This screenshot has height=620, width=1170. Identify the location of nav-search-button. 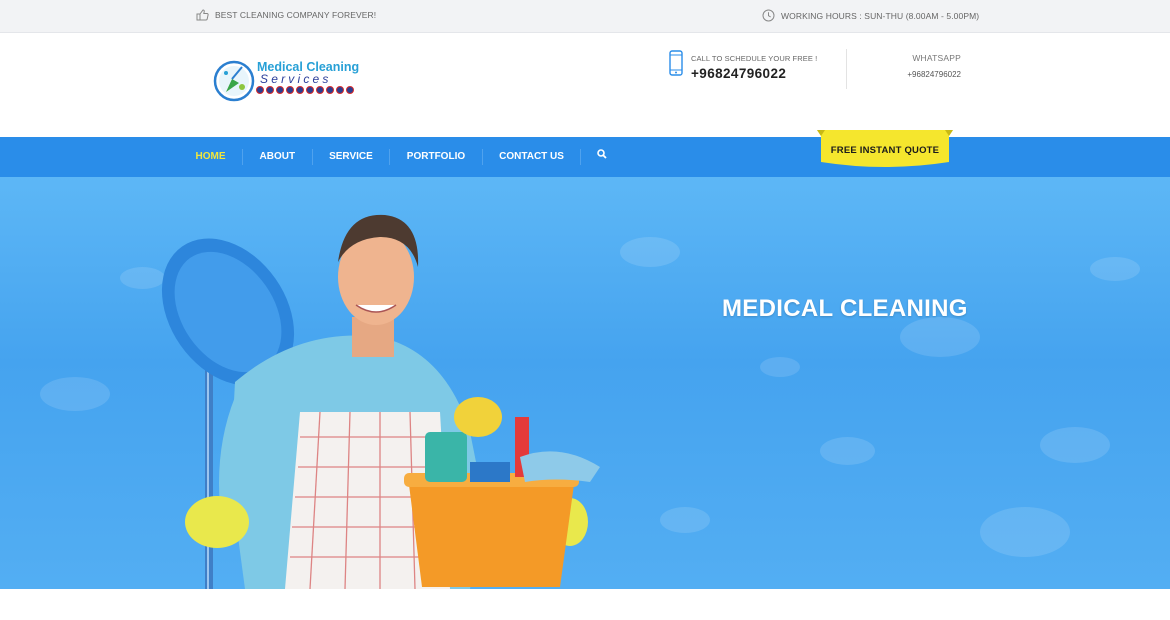
(602, 157).